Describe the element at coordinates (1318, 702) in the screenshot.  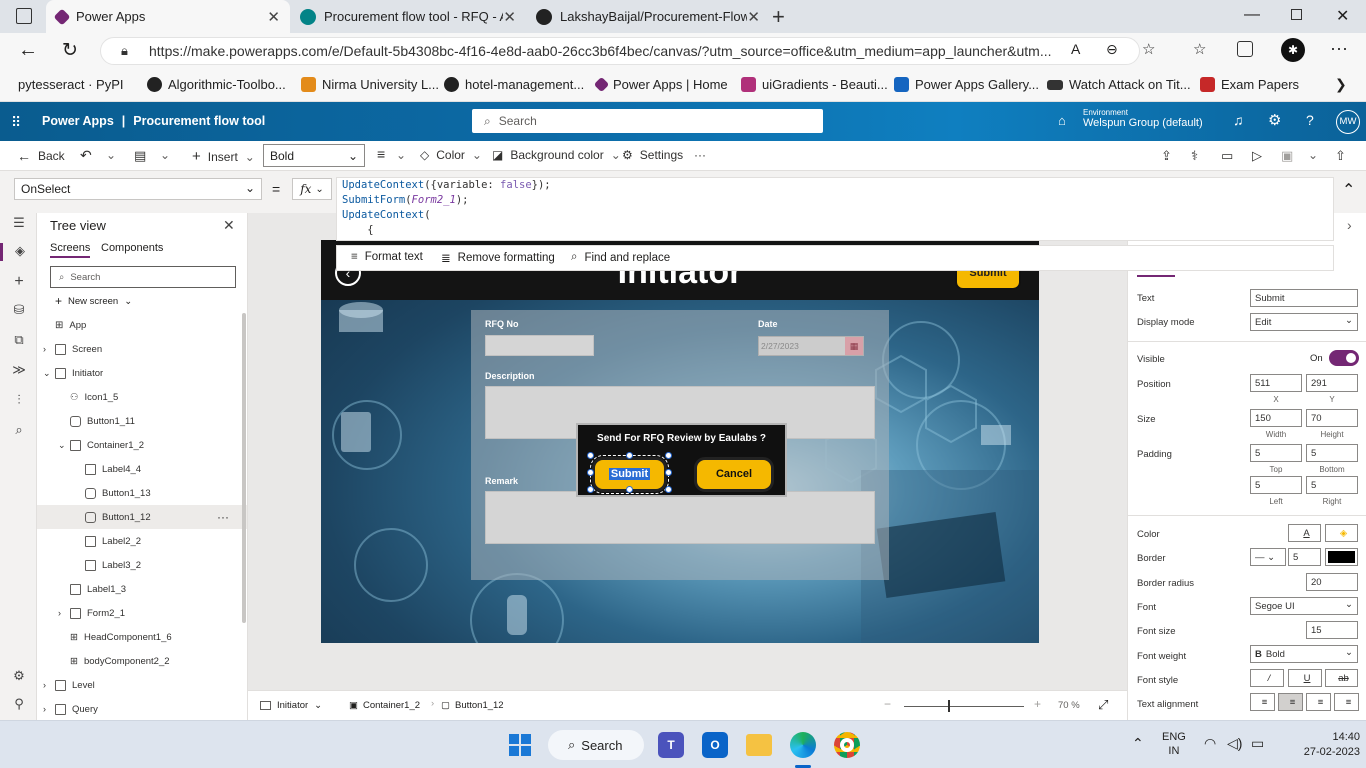
I see `align-right-button: ≡` at that location.